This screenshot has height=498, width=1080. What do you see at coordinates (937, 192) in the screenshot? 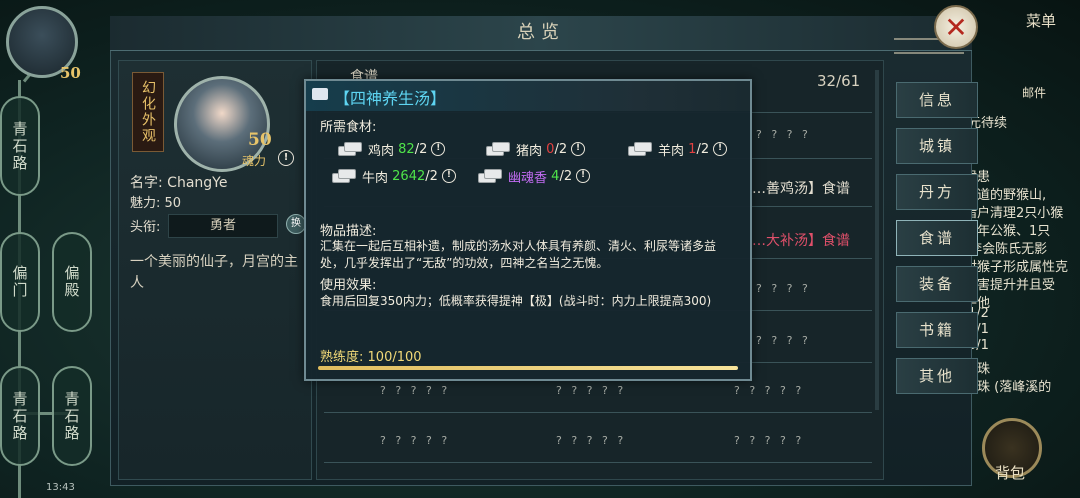
I see `menu-recipe-pill: 丹方` at bounding box center [937, 192].